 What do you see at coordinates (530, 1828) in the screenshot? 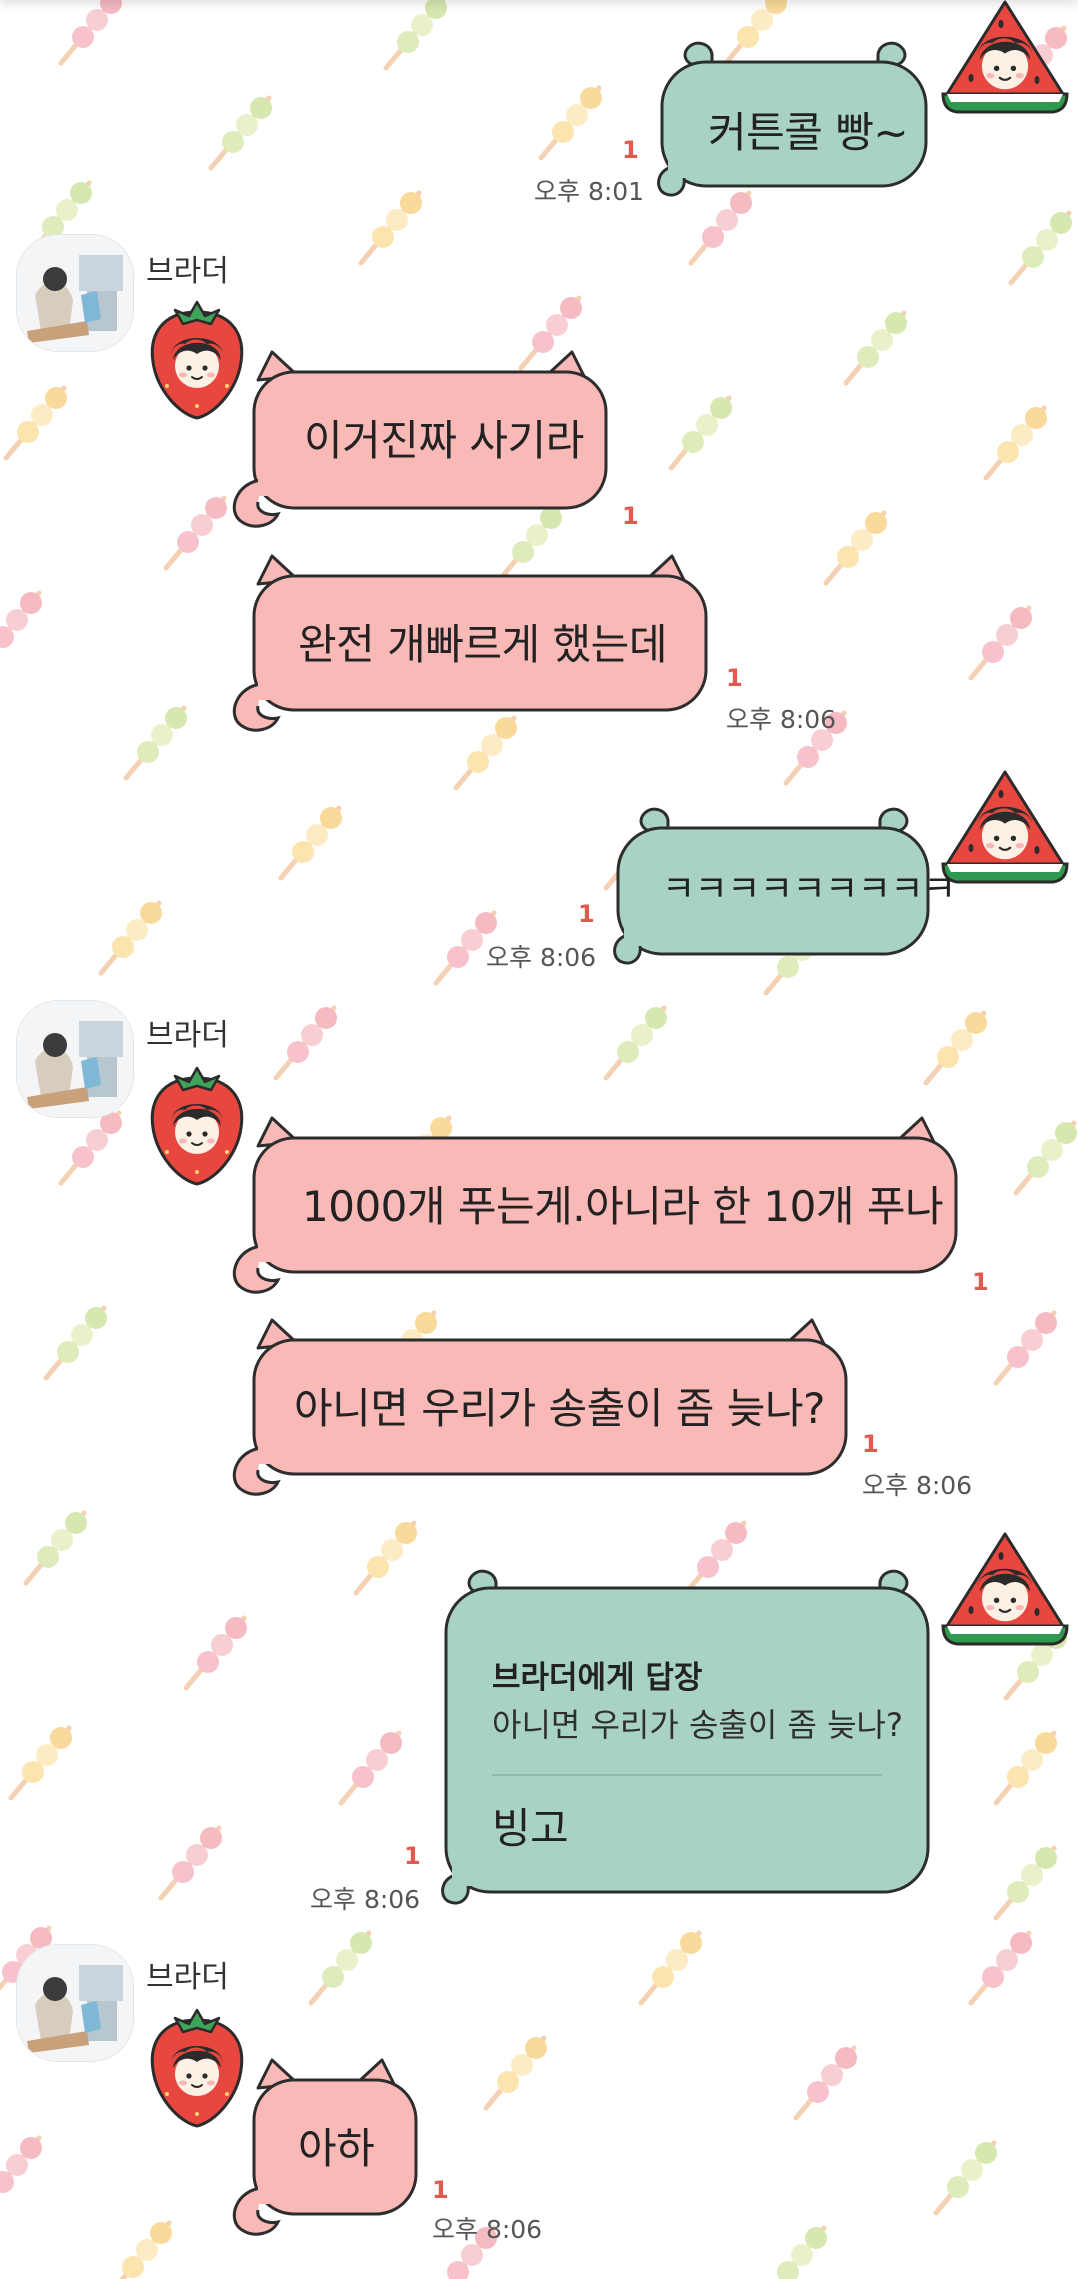
I see `message-text: 빙고` at bounding box center [530, 1828].